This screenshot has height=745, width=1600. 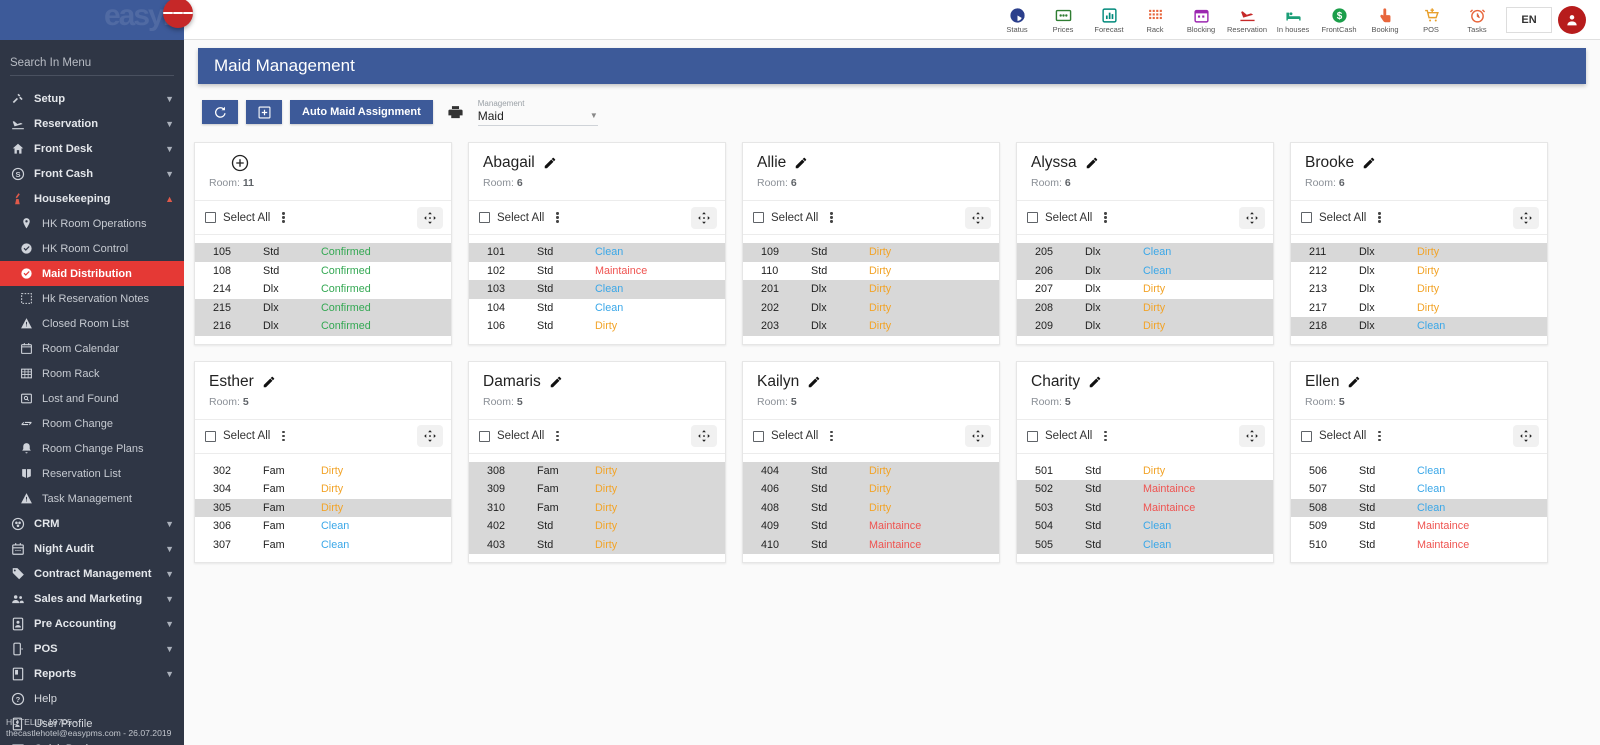 What do you see at coordinates (323, 307) in the screenshot?
I see `room-row: 215 Dlx Confirmed` at bounding box center [323, 307].